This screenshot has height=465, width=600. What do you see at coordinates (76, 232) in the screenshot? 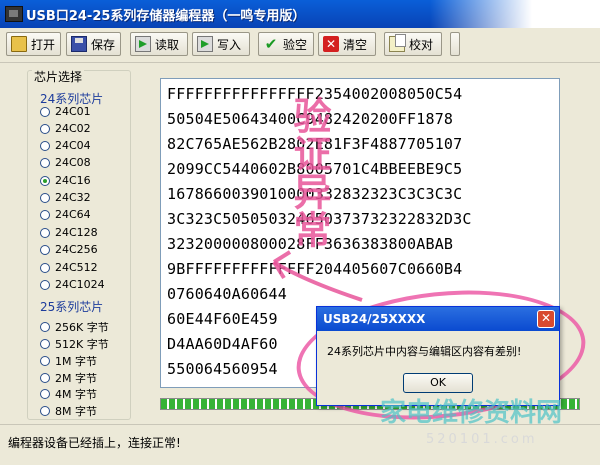
I see `radio-label: 24C128` at bounding box center [76, 232].